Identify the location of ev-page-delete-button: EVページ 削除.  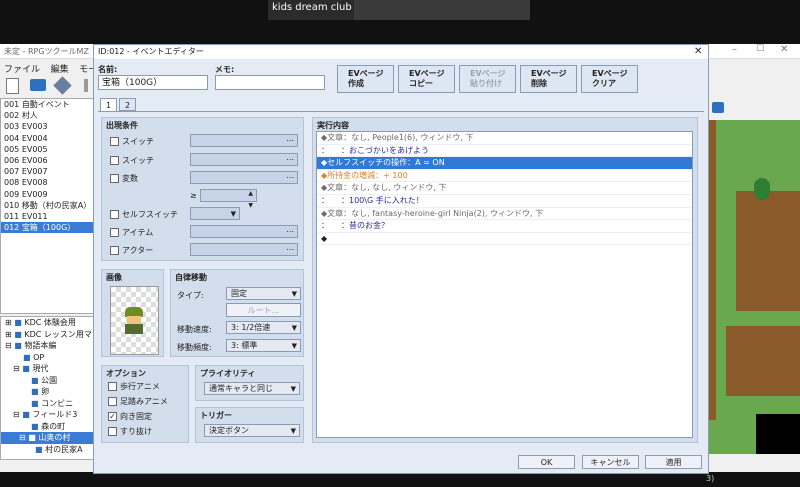
(548, 79).